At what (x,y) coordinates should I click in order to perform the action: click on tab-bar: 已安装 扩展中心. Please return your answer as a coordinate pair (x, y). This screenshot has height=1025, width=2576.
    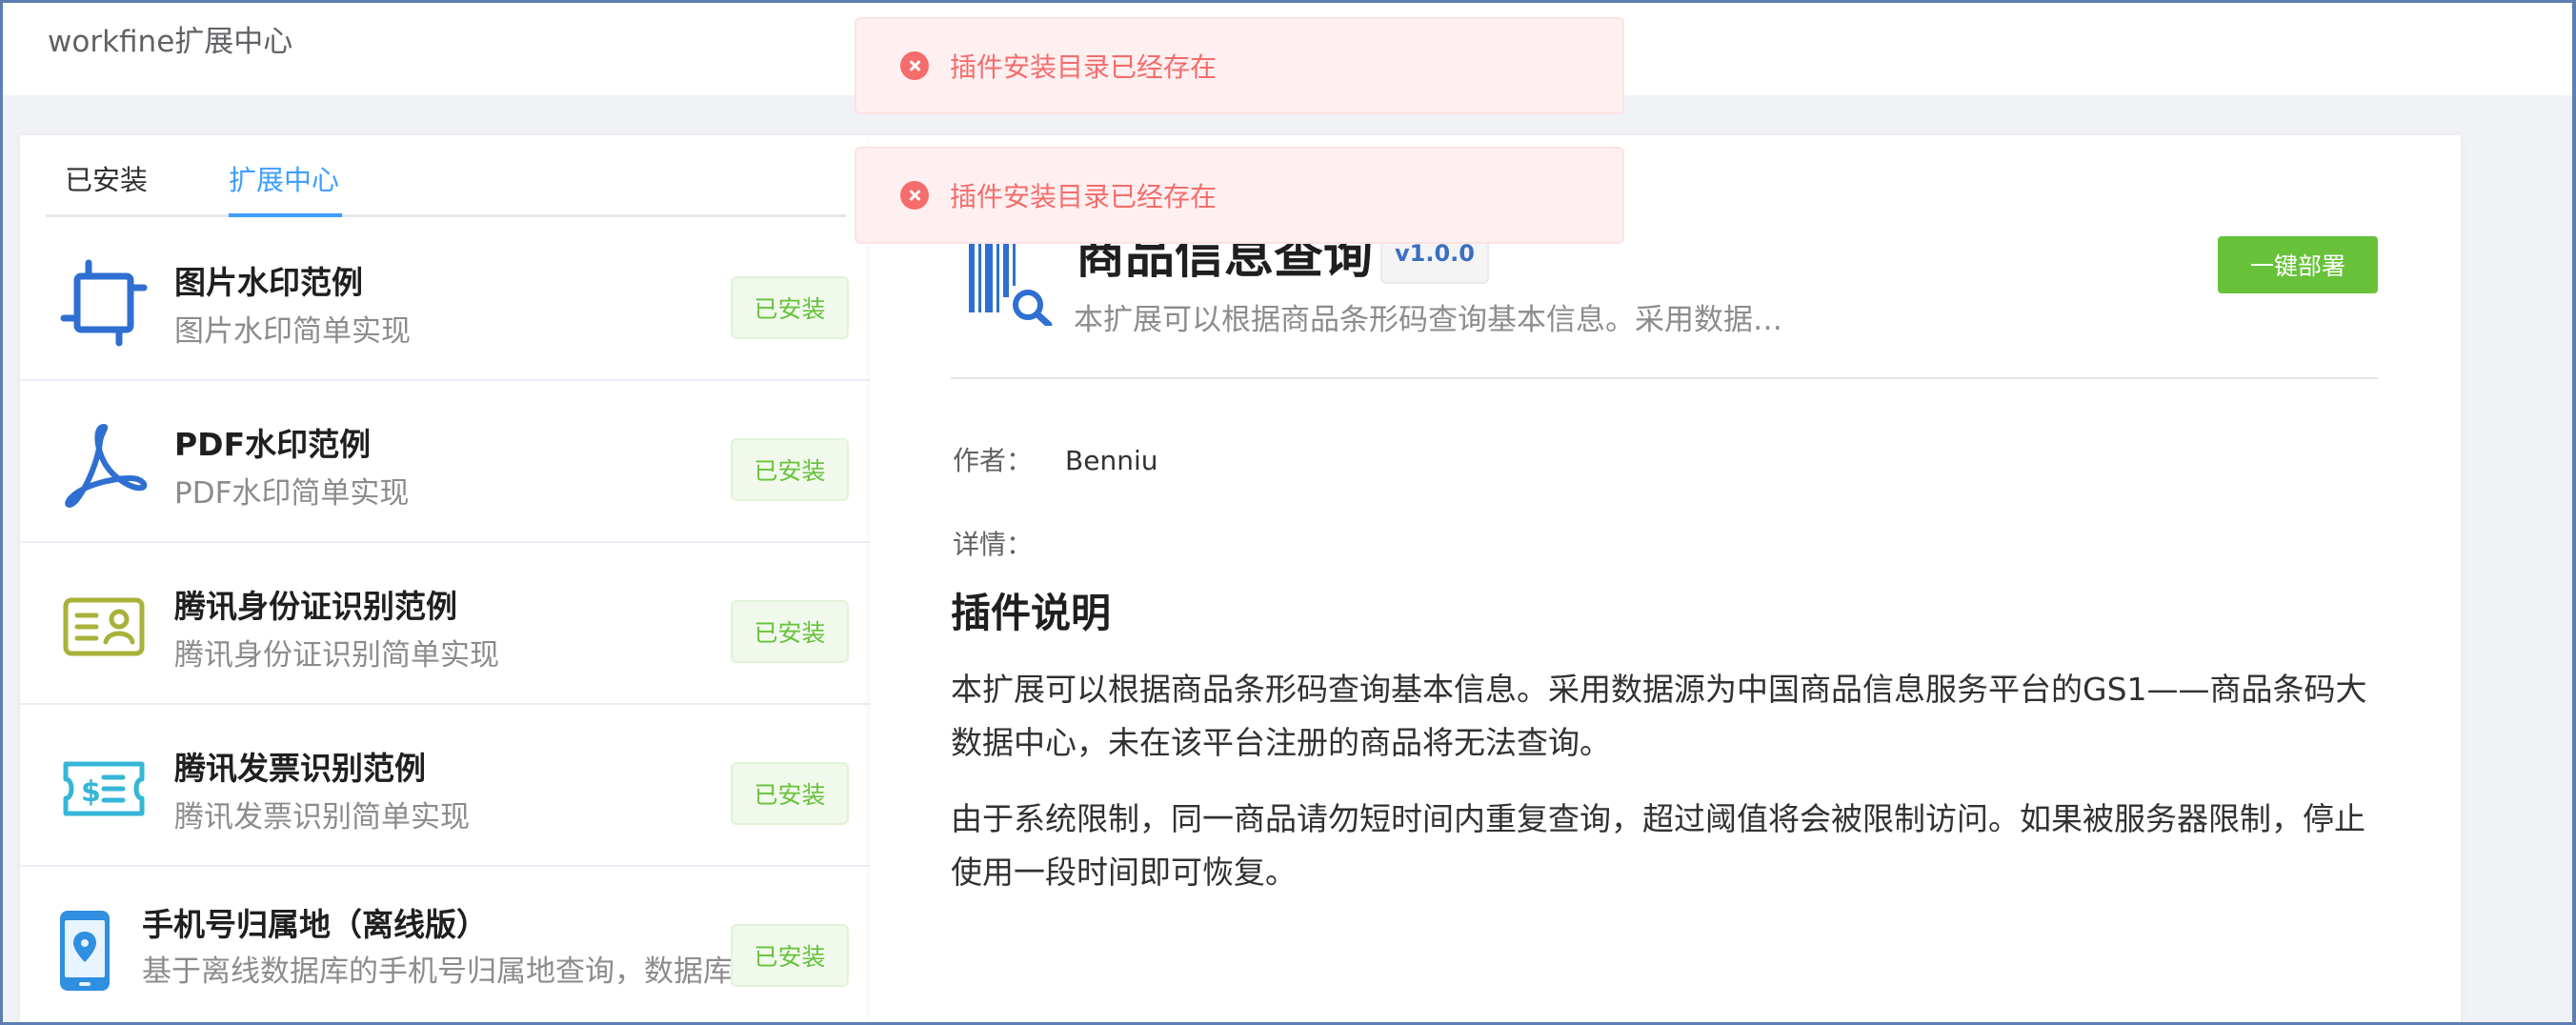
    Looking at the image, I should click on (446, 176).